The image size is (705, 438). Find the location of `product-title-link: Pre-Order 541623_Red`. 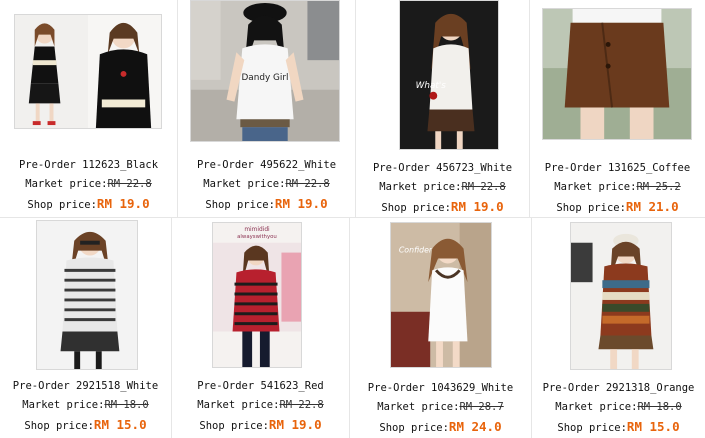

product-title-link: Pre-Order 541623_Red is located at coordinates (260, 386).